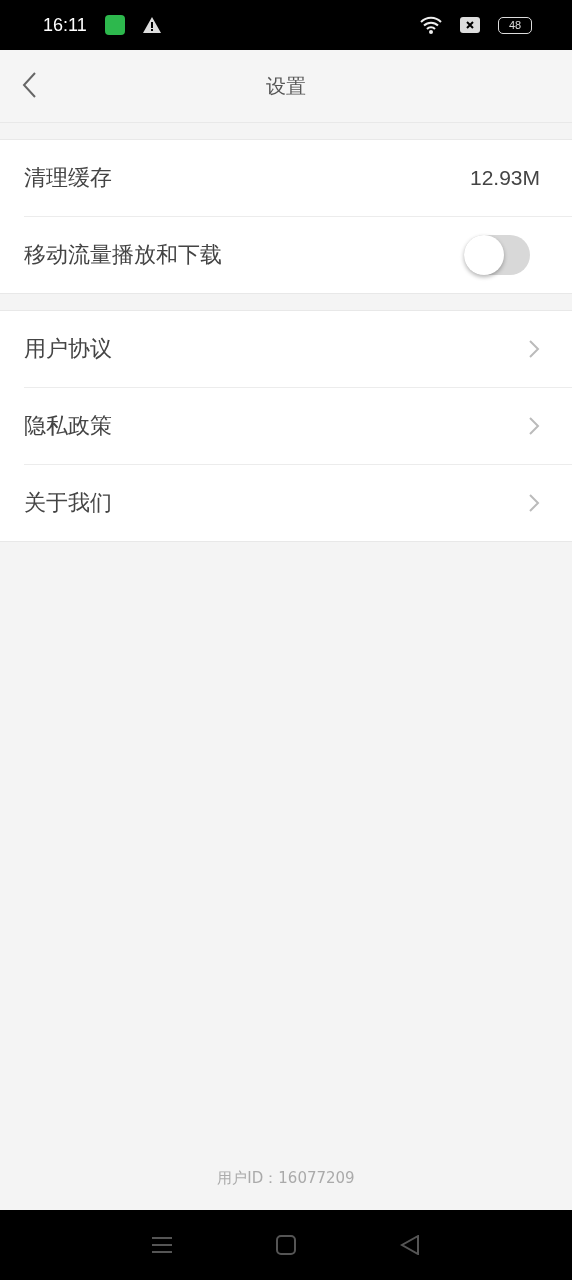  What do you see at coordinates (497, 255) in the screenshot?
I see `toggle-switch` at bounding box center [497, 255].